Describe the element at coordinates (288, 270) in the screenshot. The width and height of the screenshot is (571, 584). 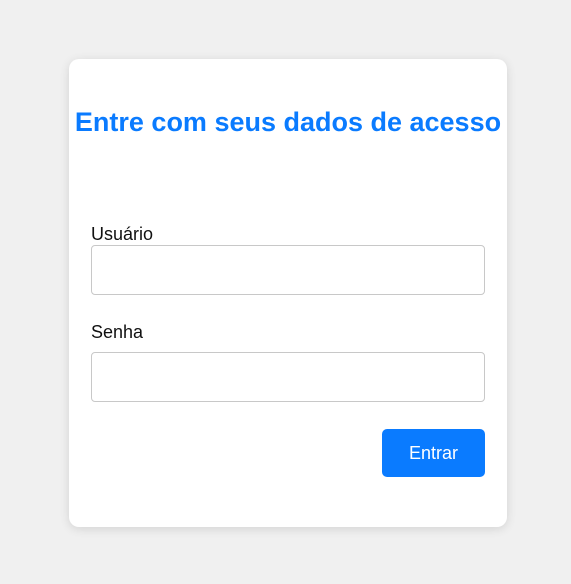
I see `username-input` at that location.